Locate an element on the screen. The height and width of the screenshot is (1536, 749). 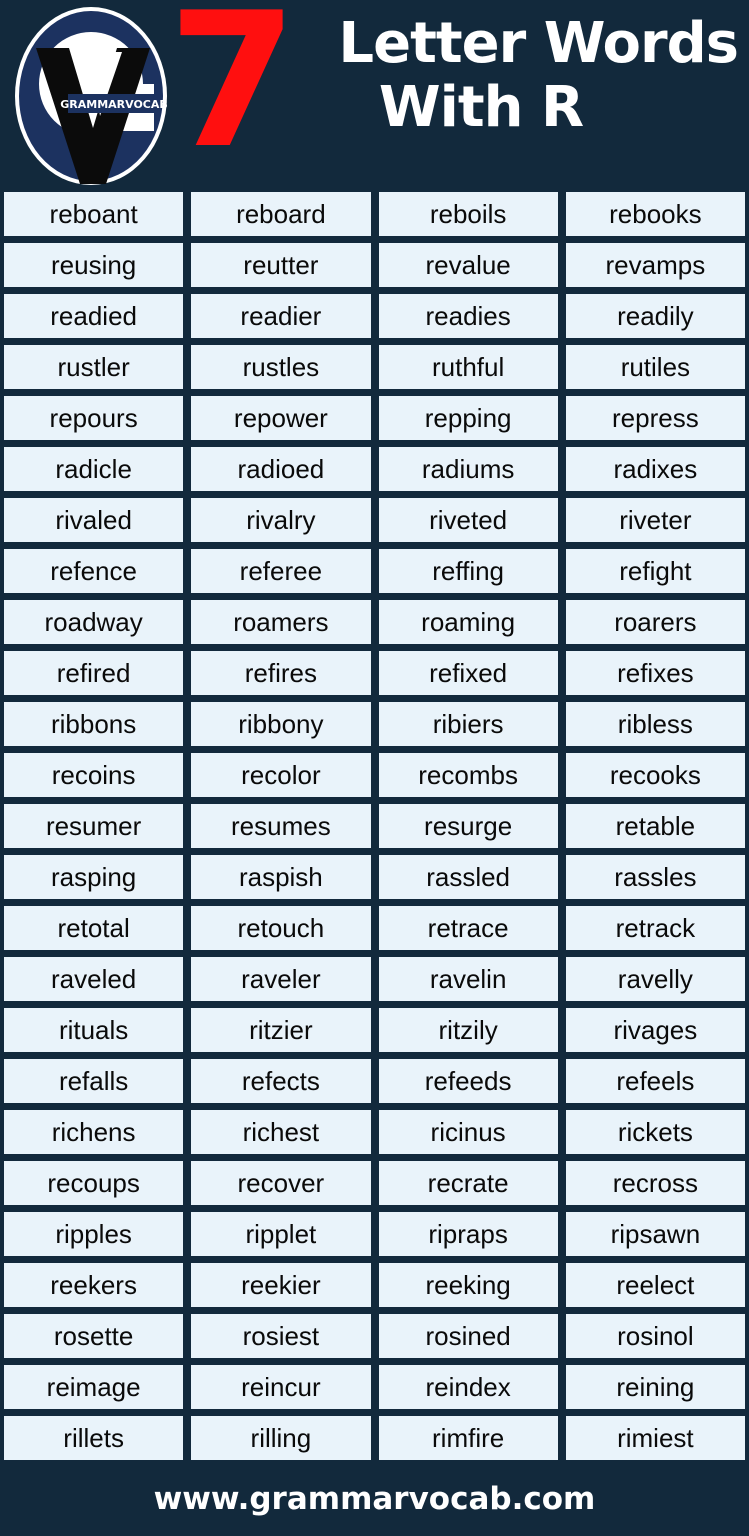
word-label: ritzier is located at coordinates (281, 1030).